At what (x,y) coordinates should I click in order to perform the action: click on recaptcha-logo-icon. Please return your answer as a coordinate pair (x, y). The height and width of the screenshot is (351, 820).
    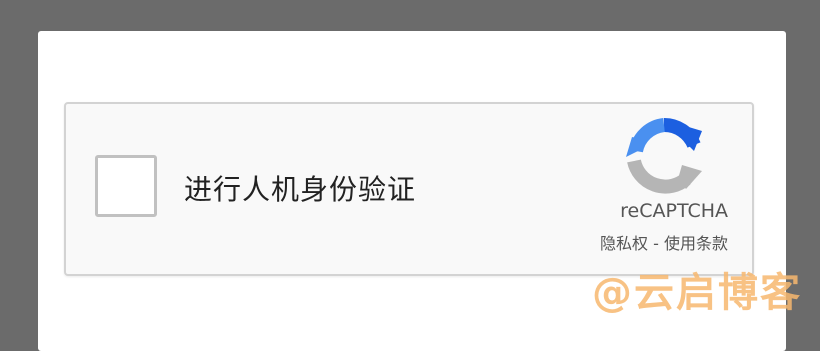
    Looking at the image, I should click on (664, 157).